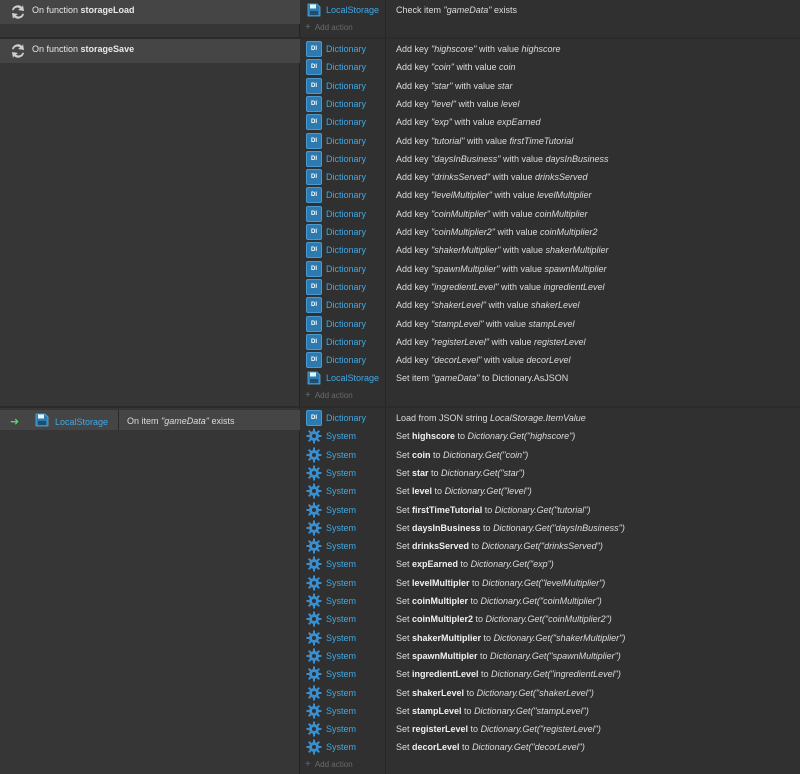 This screenshot has width=800, height=774. Describe the element at coordinates (550, 473) in the screenshot. I see `action-row: System Set star to Dictionary.Get("star")` at that location.